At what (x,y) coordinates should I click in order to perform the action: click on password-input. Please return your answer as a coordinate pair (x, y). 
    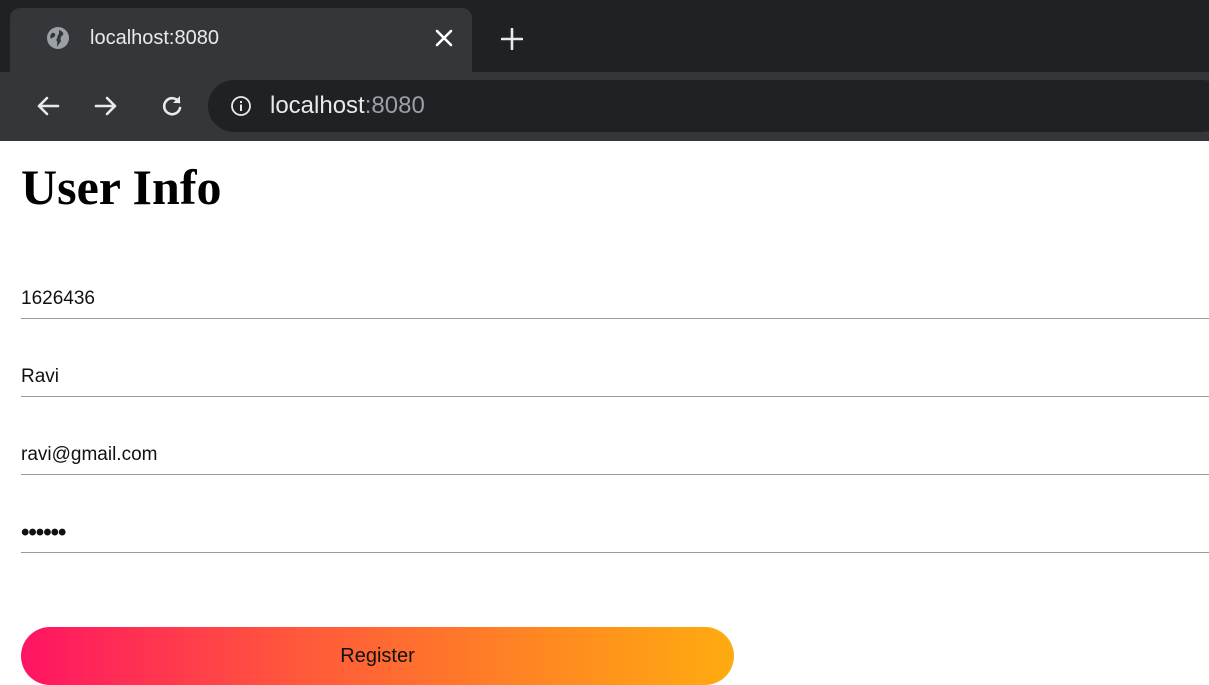
    Looking at the image, I should click on (615, 533).